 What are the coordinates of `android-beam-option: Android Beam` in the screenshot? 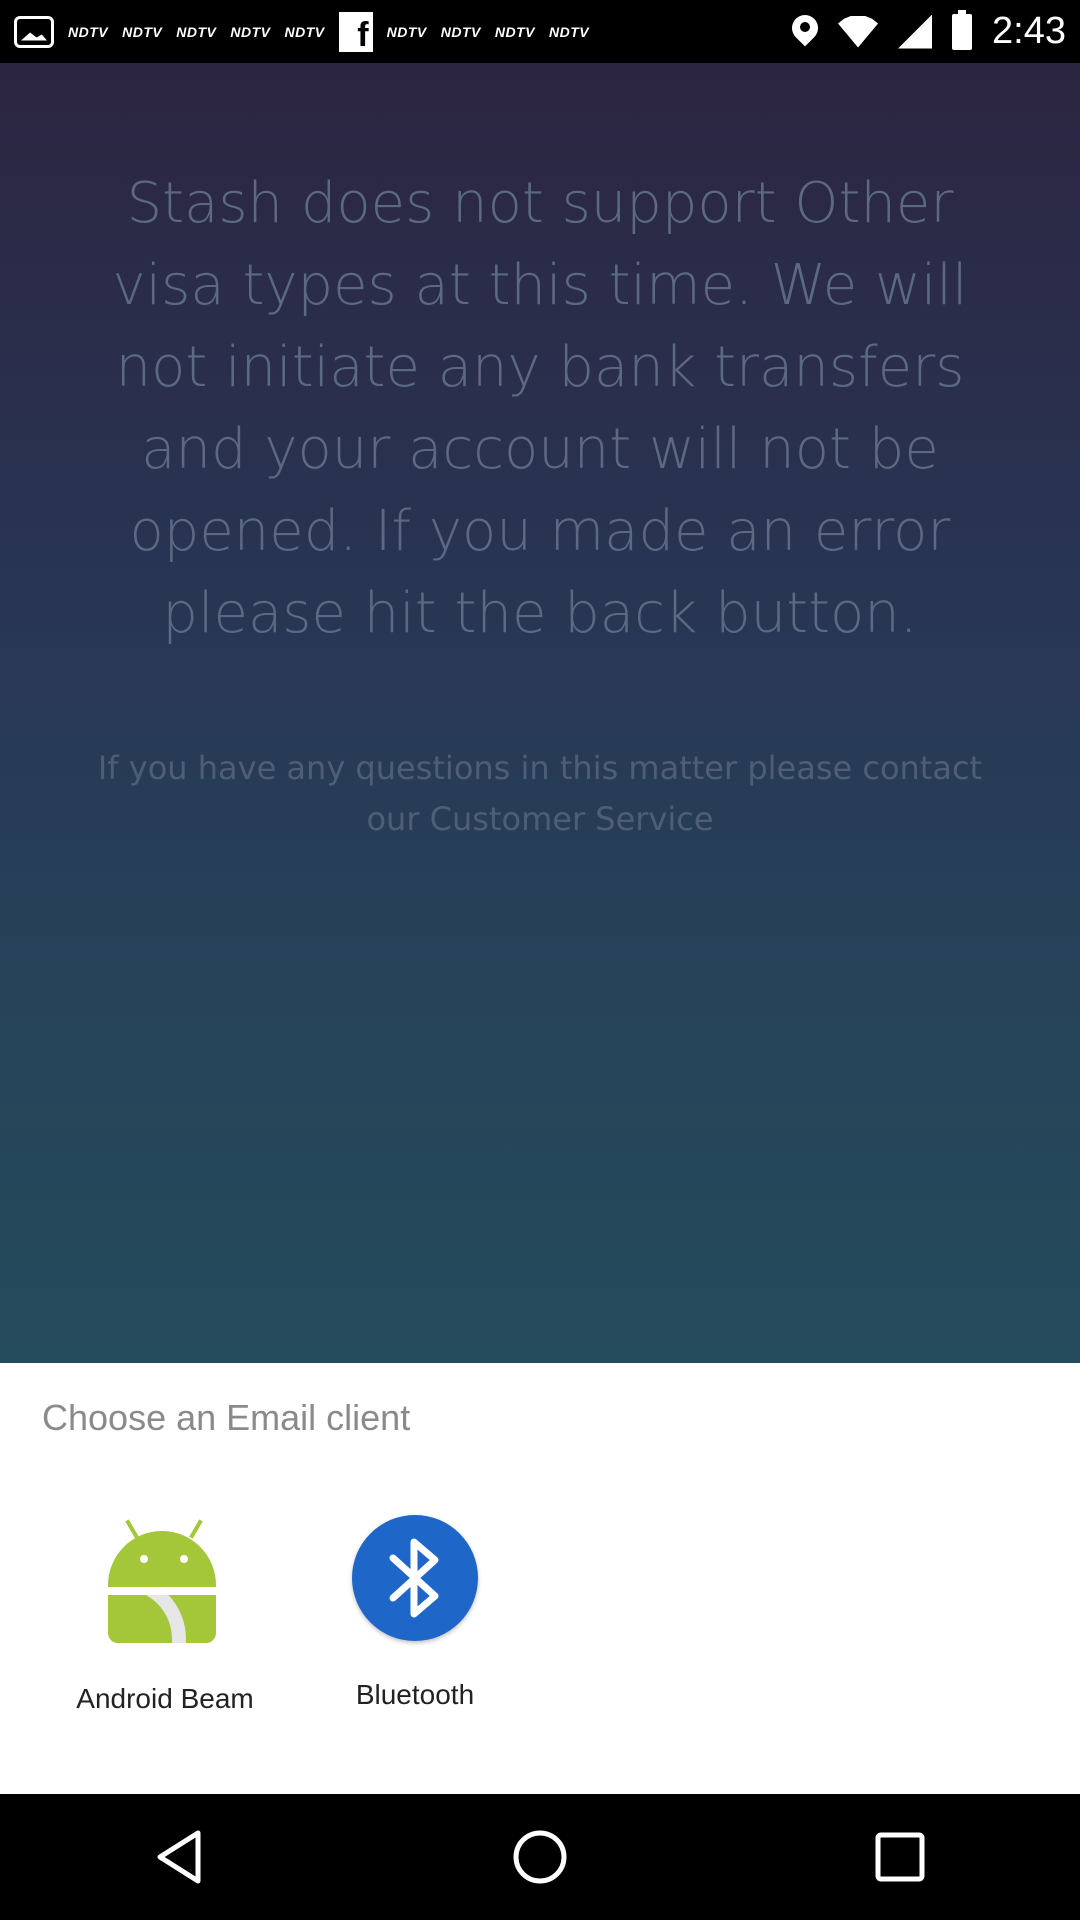 It's located at (165, 1615).